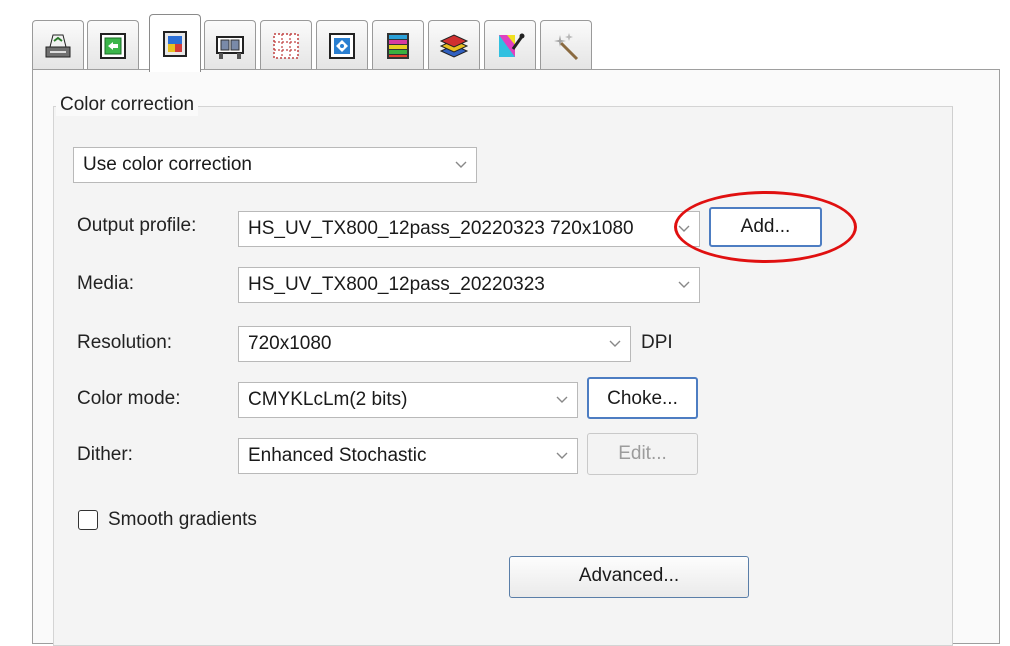 Image resolution: width=1010 pixels, height=646 pixels. I want to click on tab-page-layout, so click(113, 45).